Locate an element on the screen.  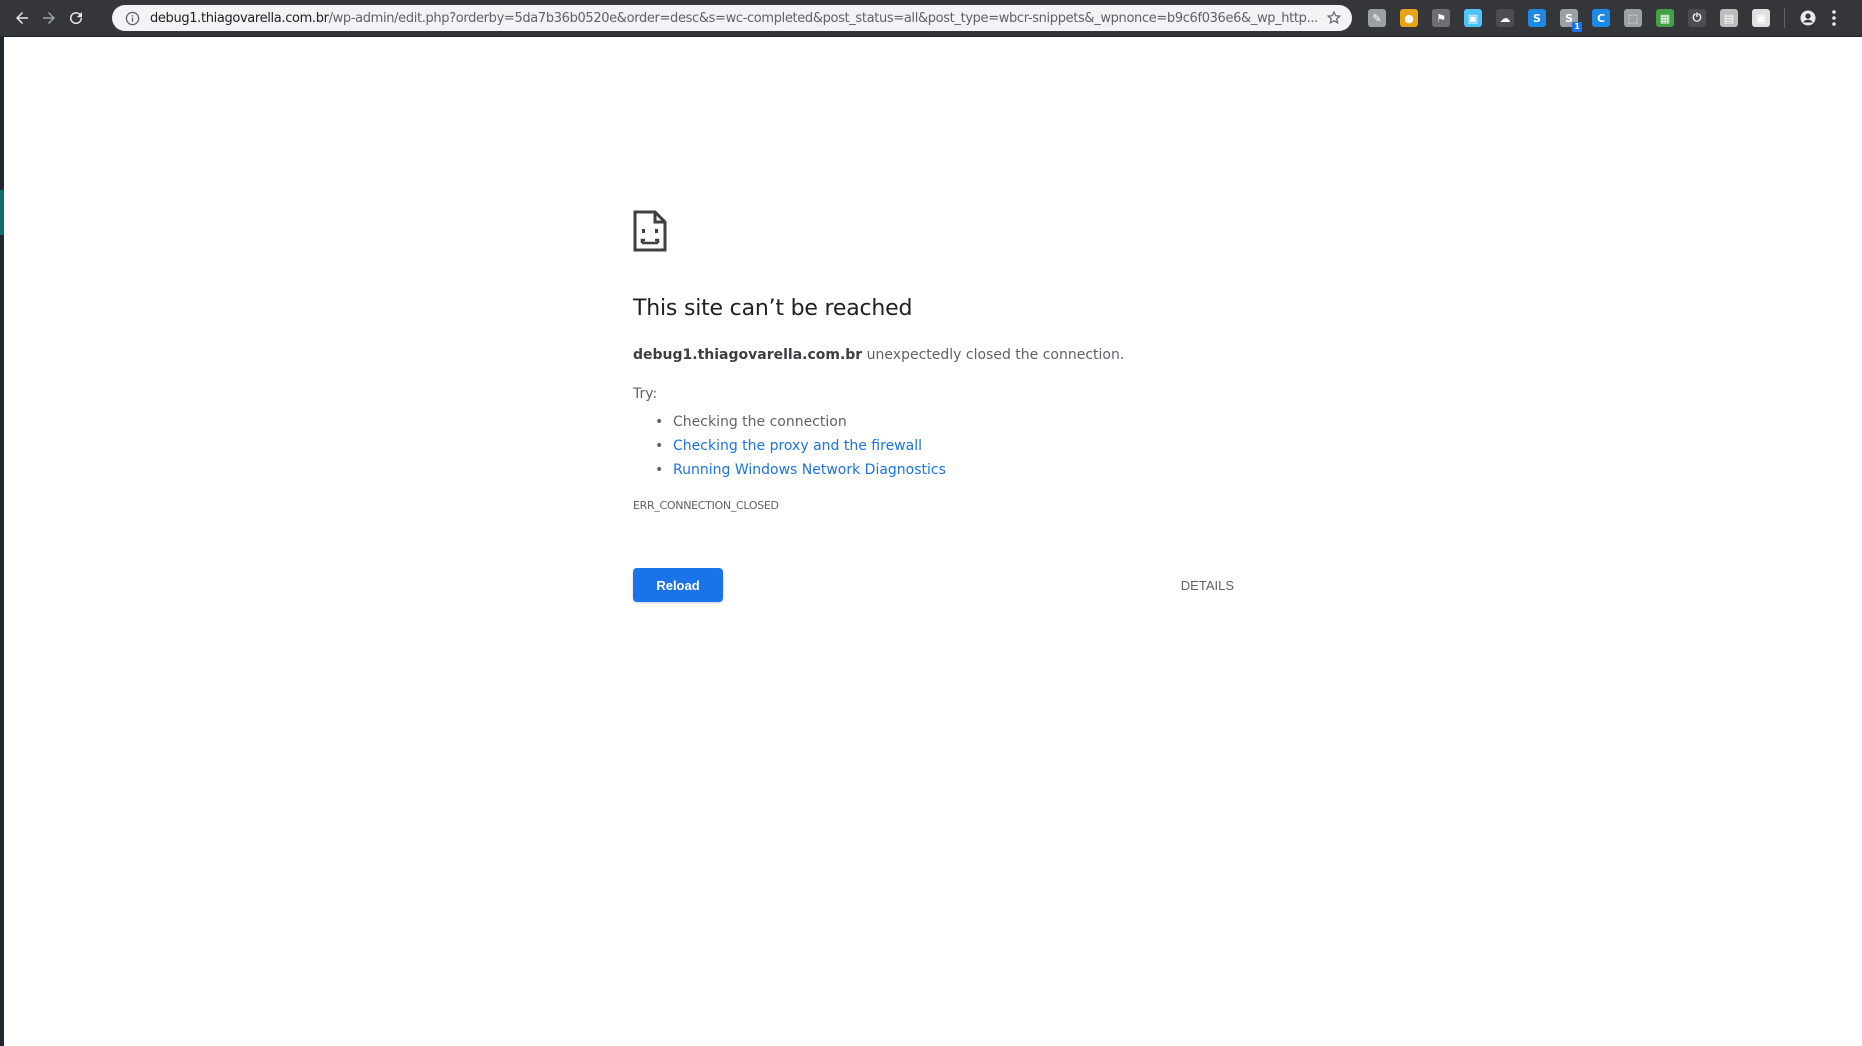
reload-button: Reload is located at coordinates (678, 585).